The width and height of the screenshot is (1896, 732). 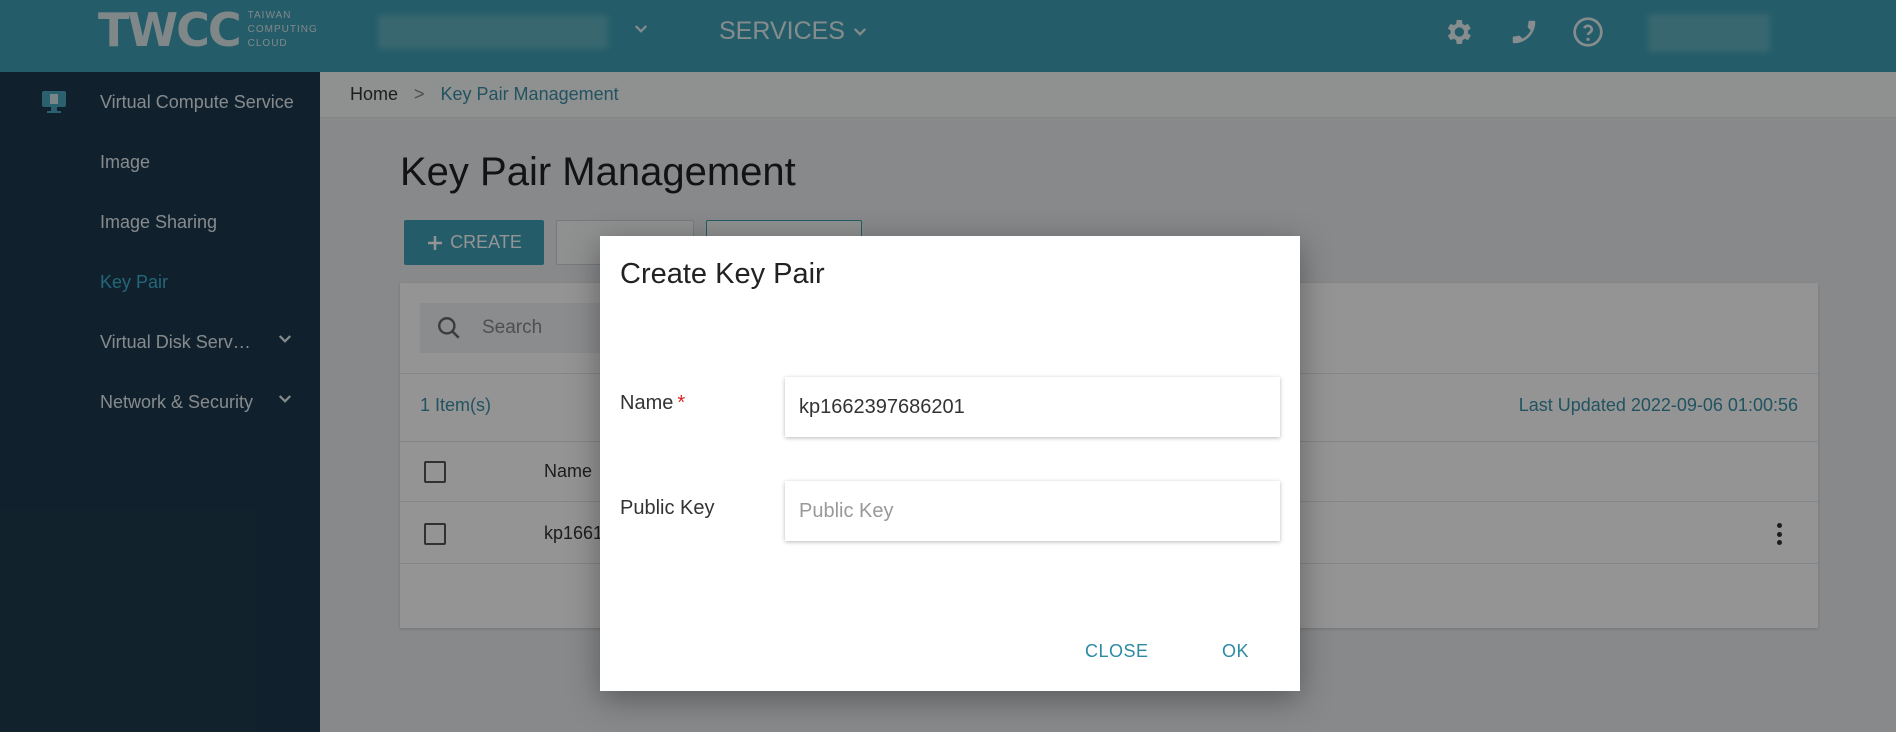 What do you see at coordinates (1032, 511) in the screenshot?
I see `public-key-field: Public Key` at bounding box center [1032, 511].